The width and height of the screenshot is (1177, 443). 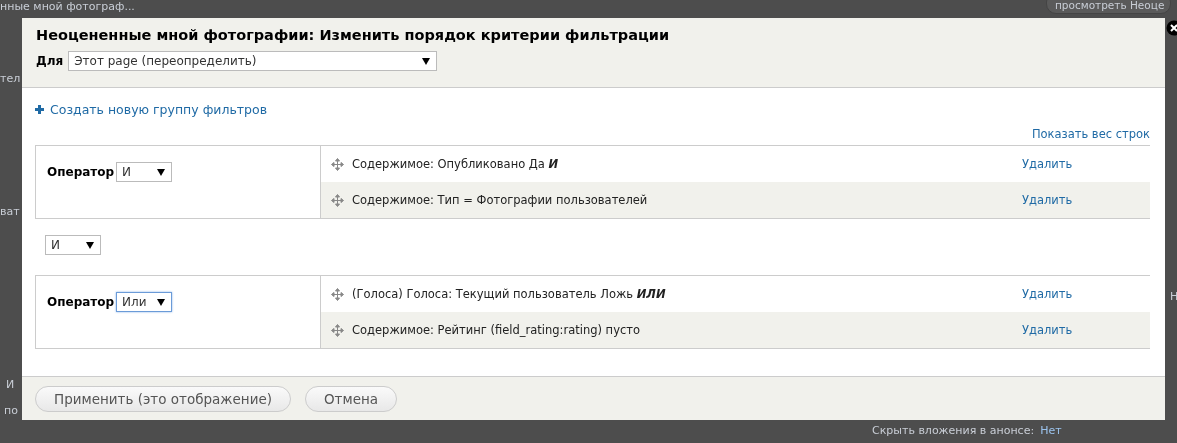 What do you see at coordinates (500, 200) in the screenshot?
I see `filter-text: Содержимое: Тип = Фотографии пользователей` at bounding box center [500, 200].